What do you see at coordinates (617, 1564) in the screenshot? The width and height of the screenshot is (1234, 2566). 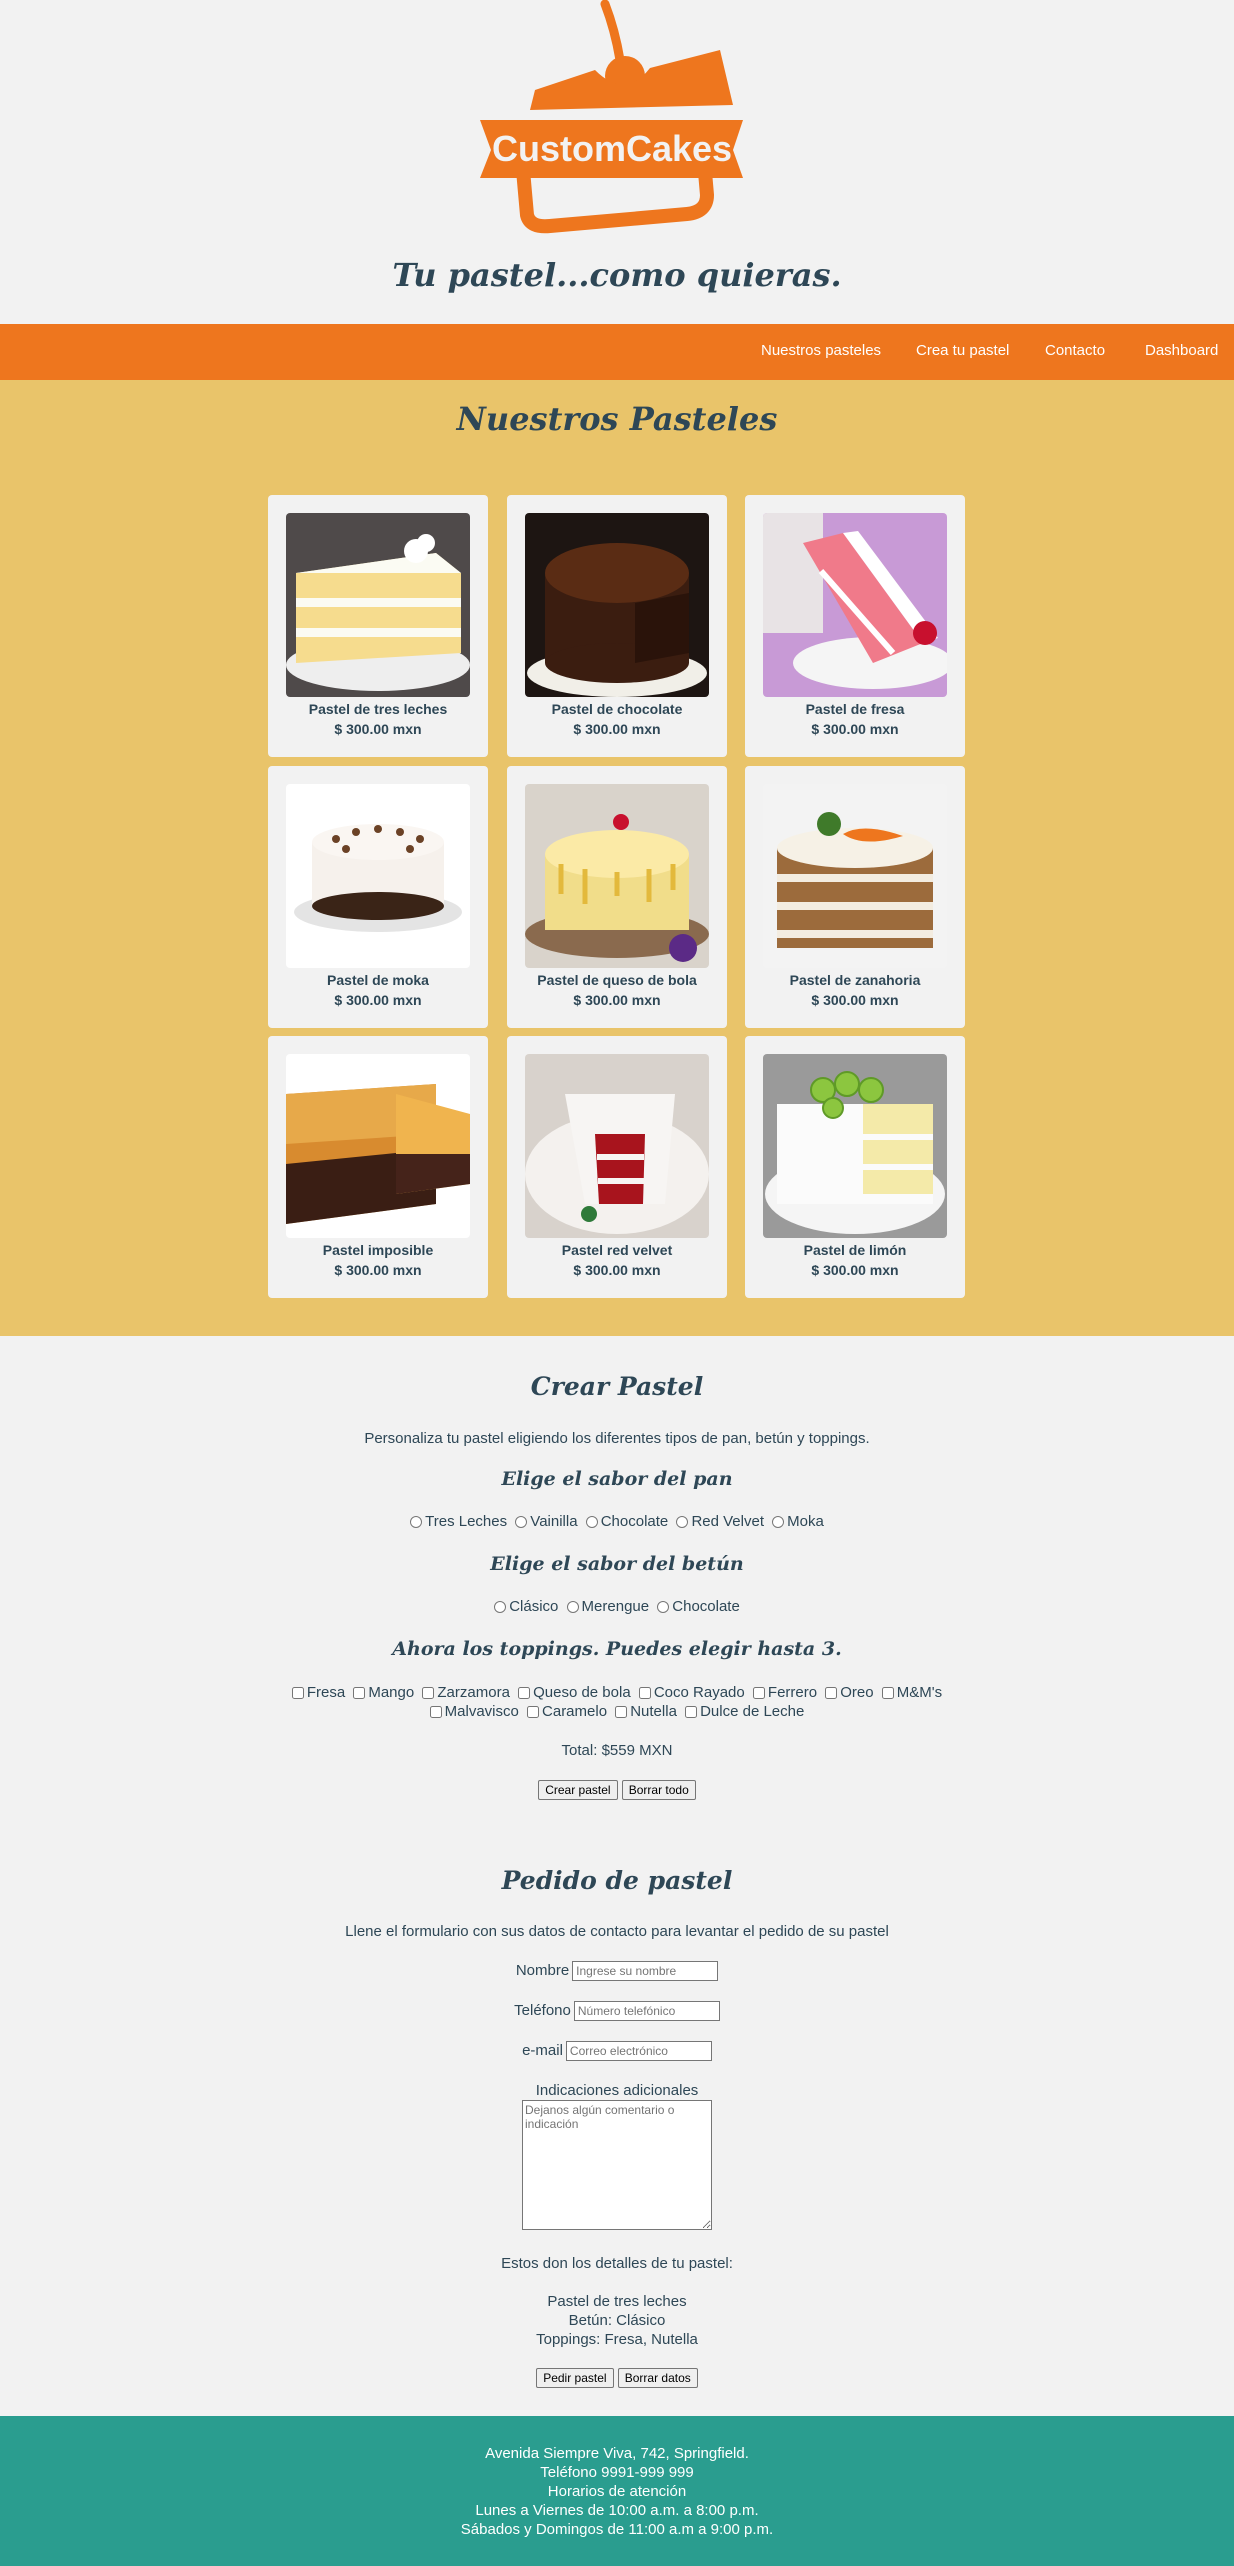 I see `frosting-title: Elige el sabor del betún` at bounding box center [617, 1564].